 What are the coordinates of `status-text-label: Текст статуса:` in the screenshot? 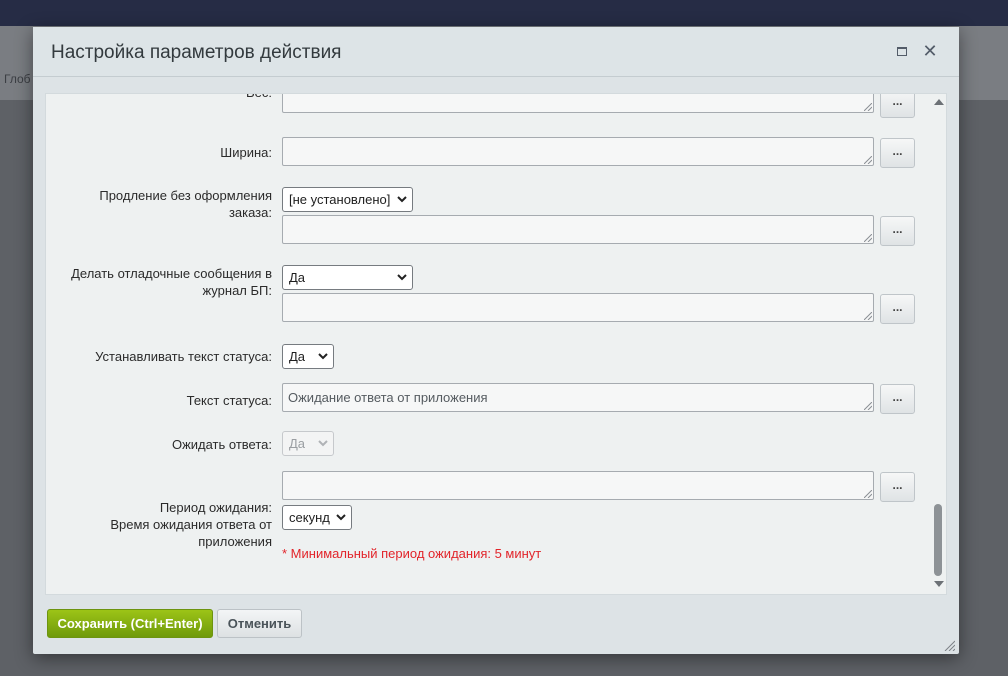 It's located at (229, 400).